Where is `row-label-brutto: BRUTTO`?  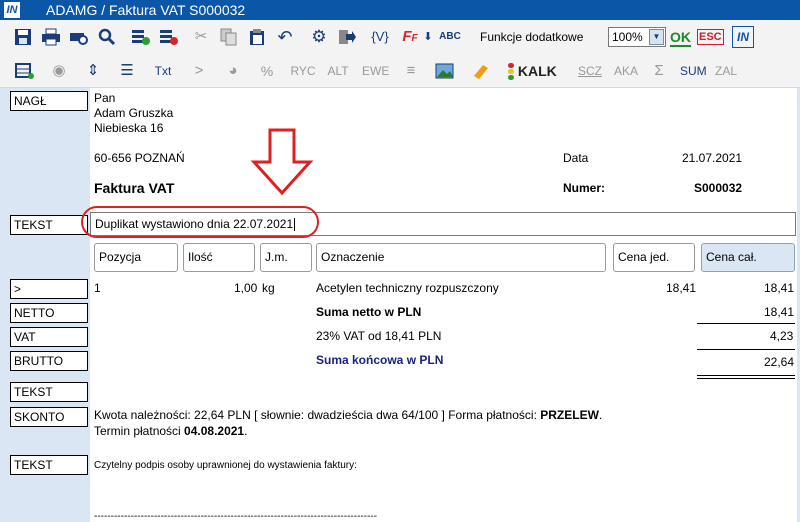
row-label-brutto: BRUTTO is located at coordinates (49, 361).